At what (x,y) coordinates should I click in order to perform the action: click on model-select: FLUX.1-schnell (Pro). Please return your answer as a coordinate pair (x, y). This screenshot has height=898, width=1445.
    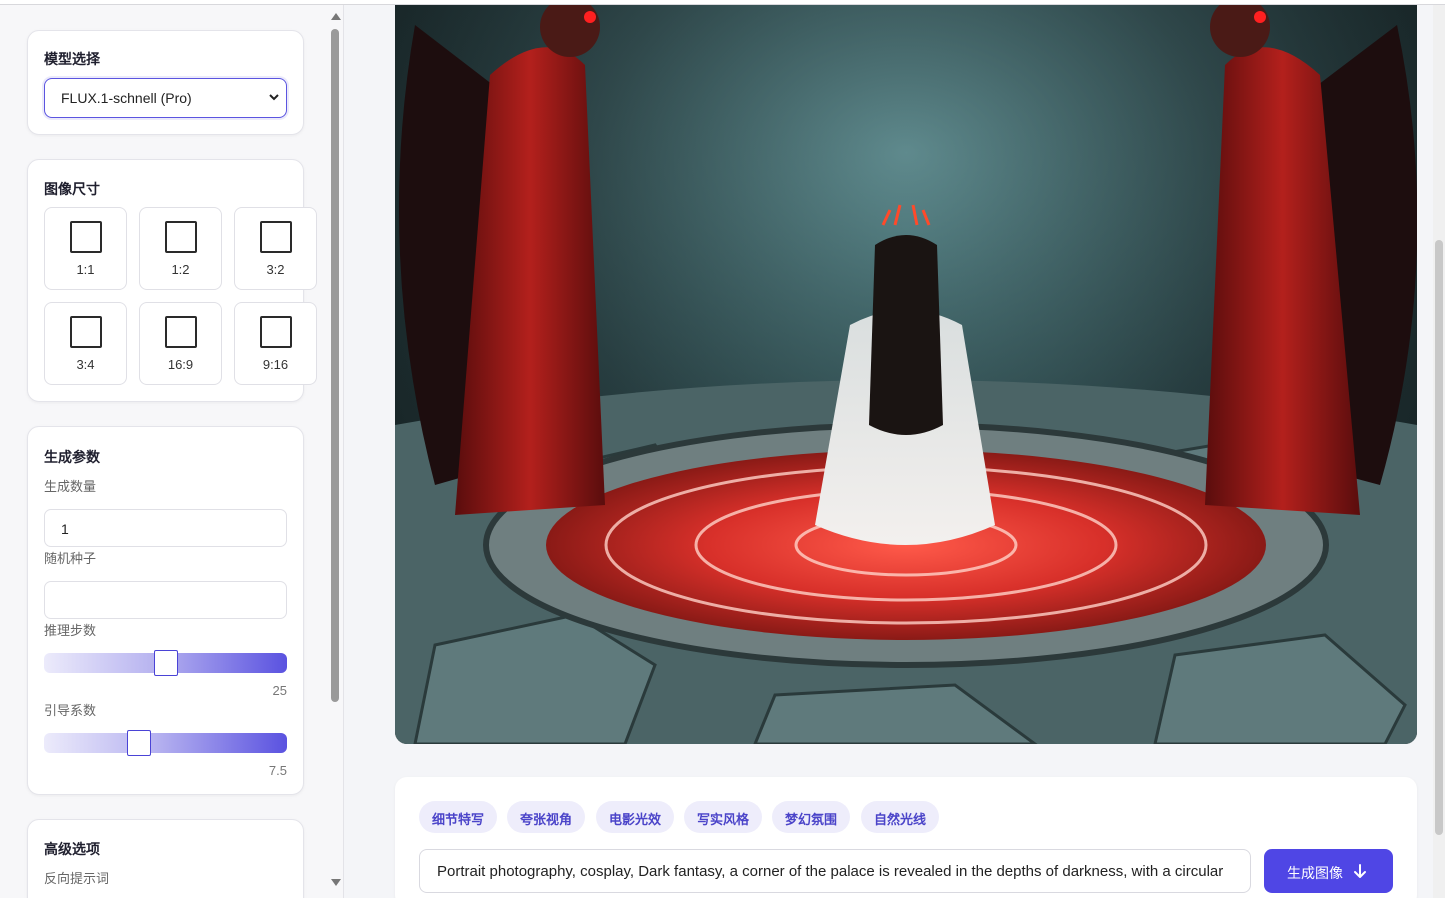
    Looking at the image, I should click on (165, 98).